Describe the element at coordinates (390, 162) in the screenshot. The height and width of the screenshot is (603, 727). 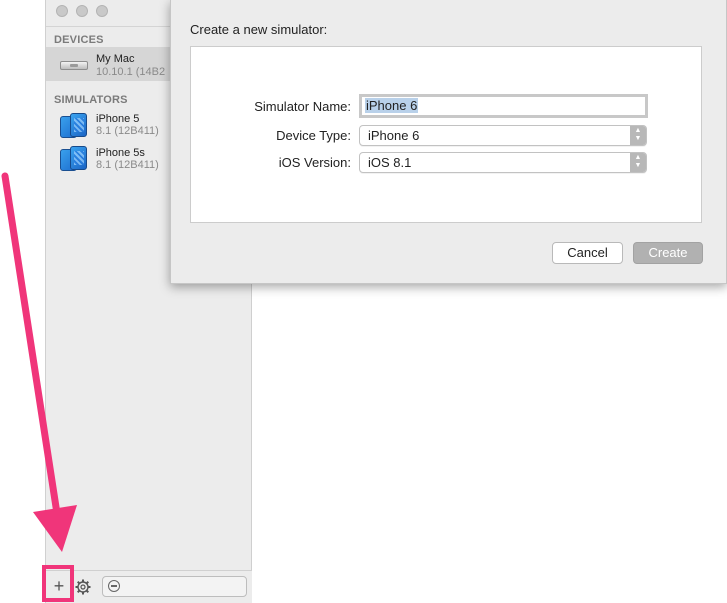
I see `ios-version-value: iOS 8.1` at that location.